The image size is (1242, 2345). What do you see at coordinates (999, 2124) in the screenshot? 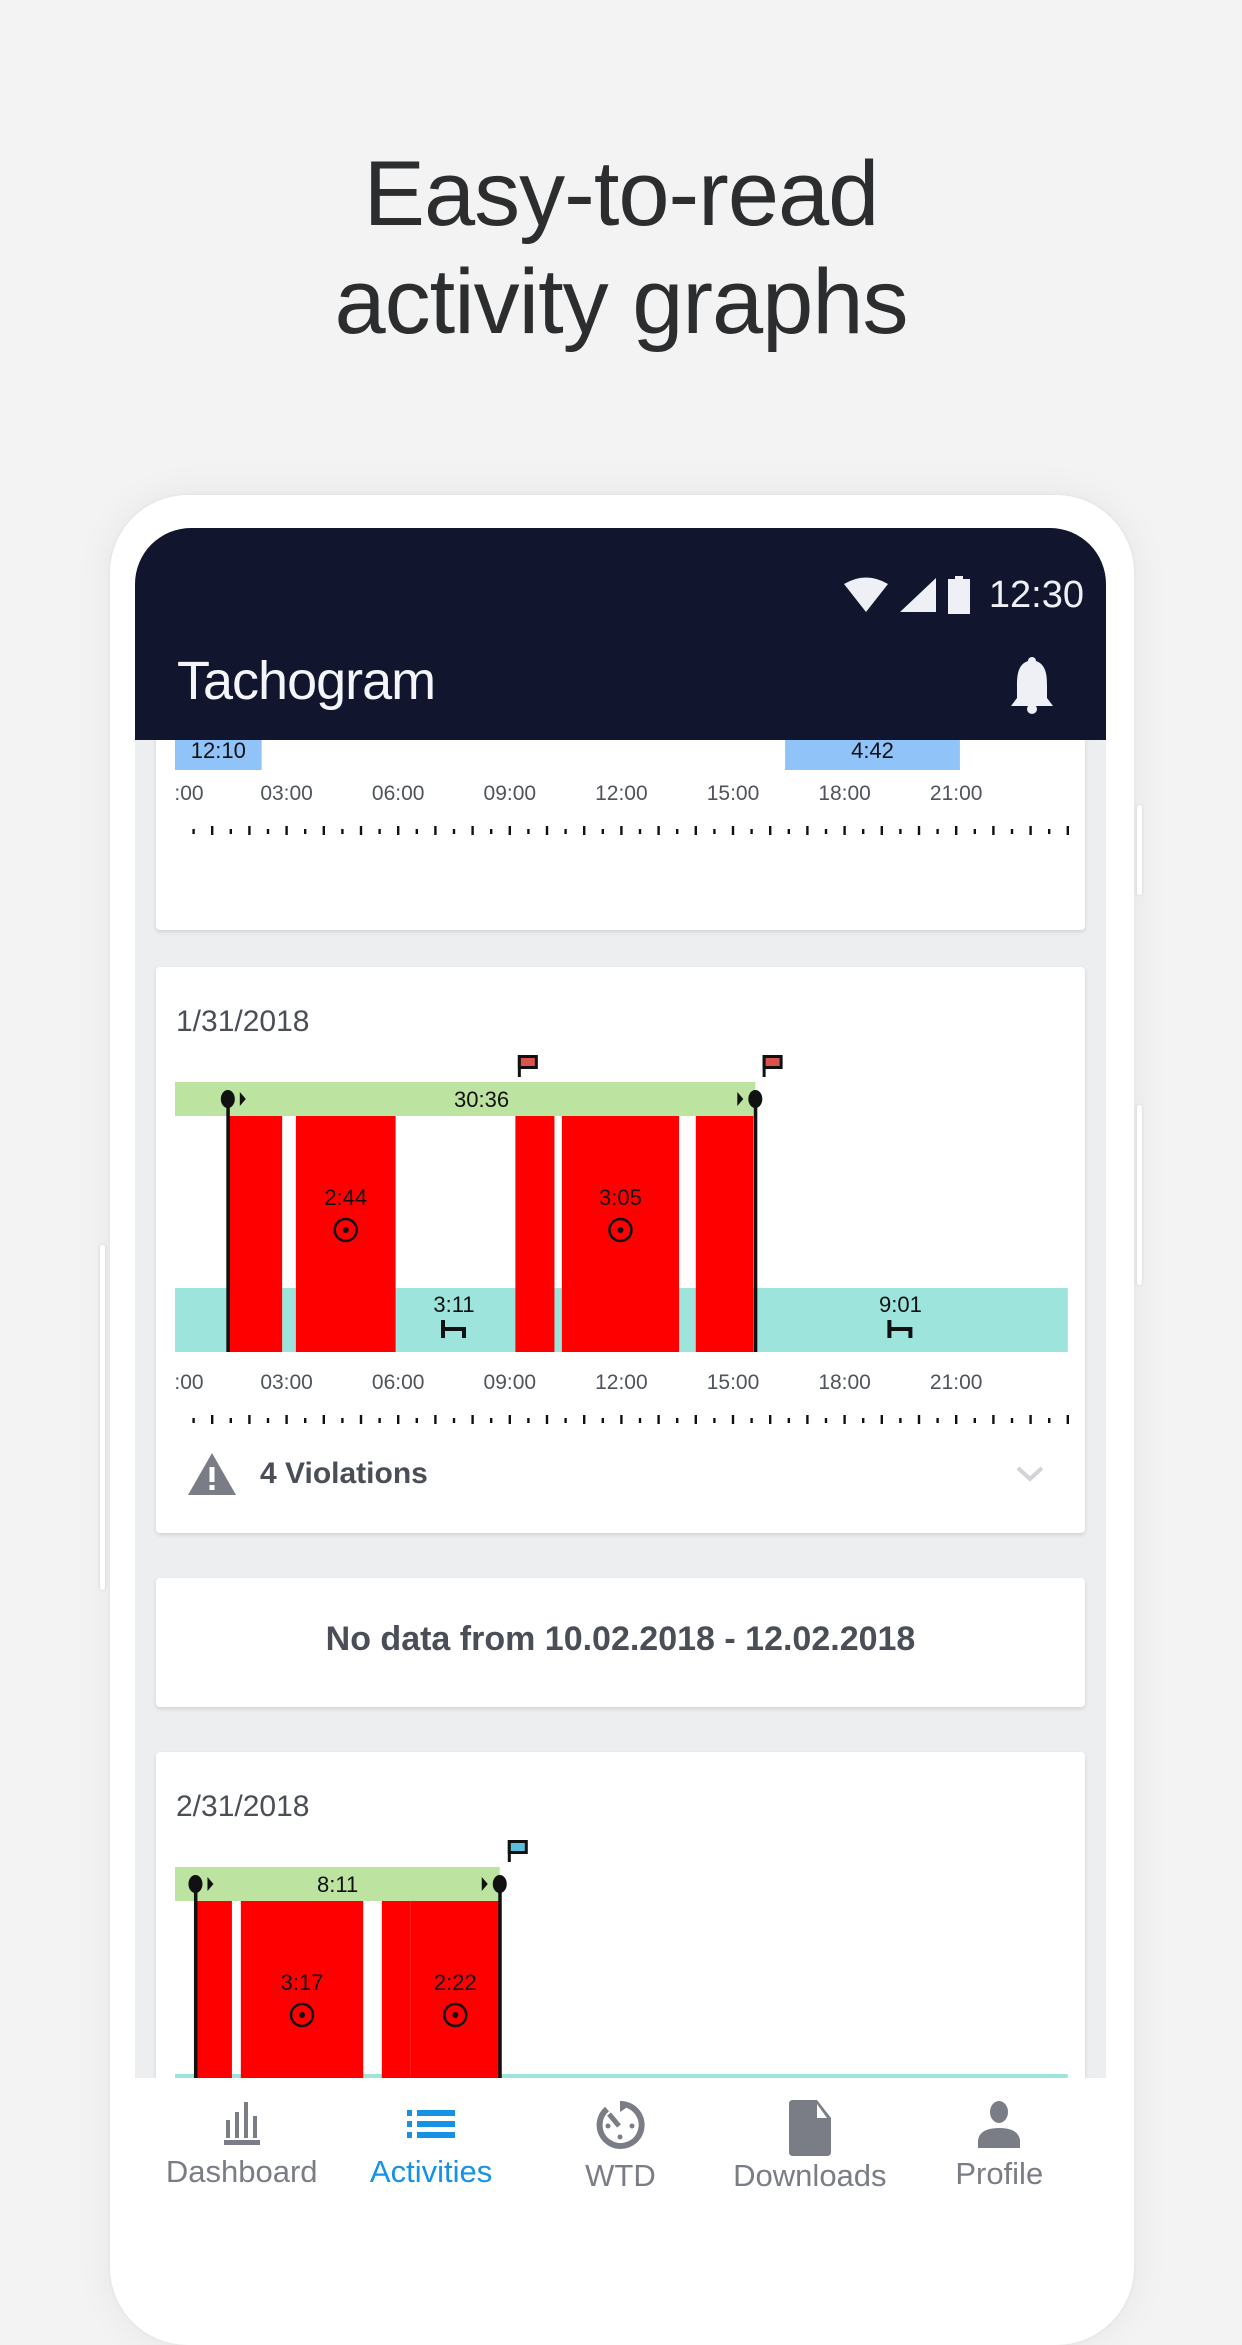
I see `person-icon` at bounding box center [999, 2124].